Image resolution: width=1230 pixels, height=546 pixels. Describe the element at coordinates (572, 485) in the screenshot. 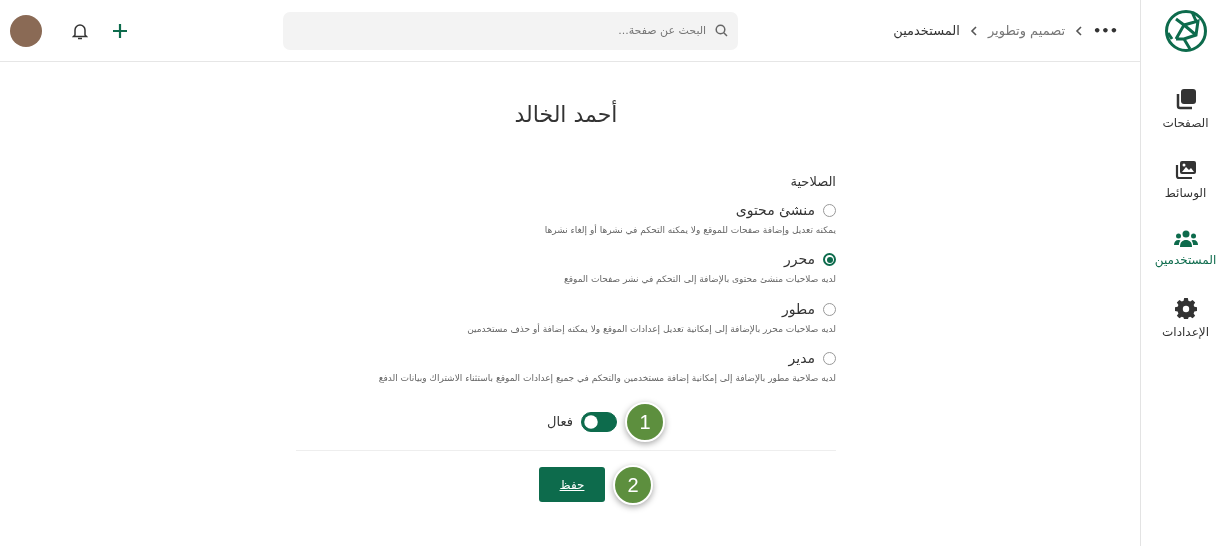

I see `save-button: حفظ` at that location.